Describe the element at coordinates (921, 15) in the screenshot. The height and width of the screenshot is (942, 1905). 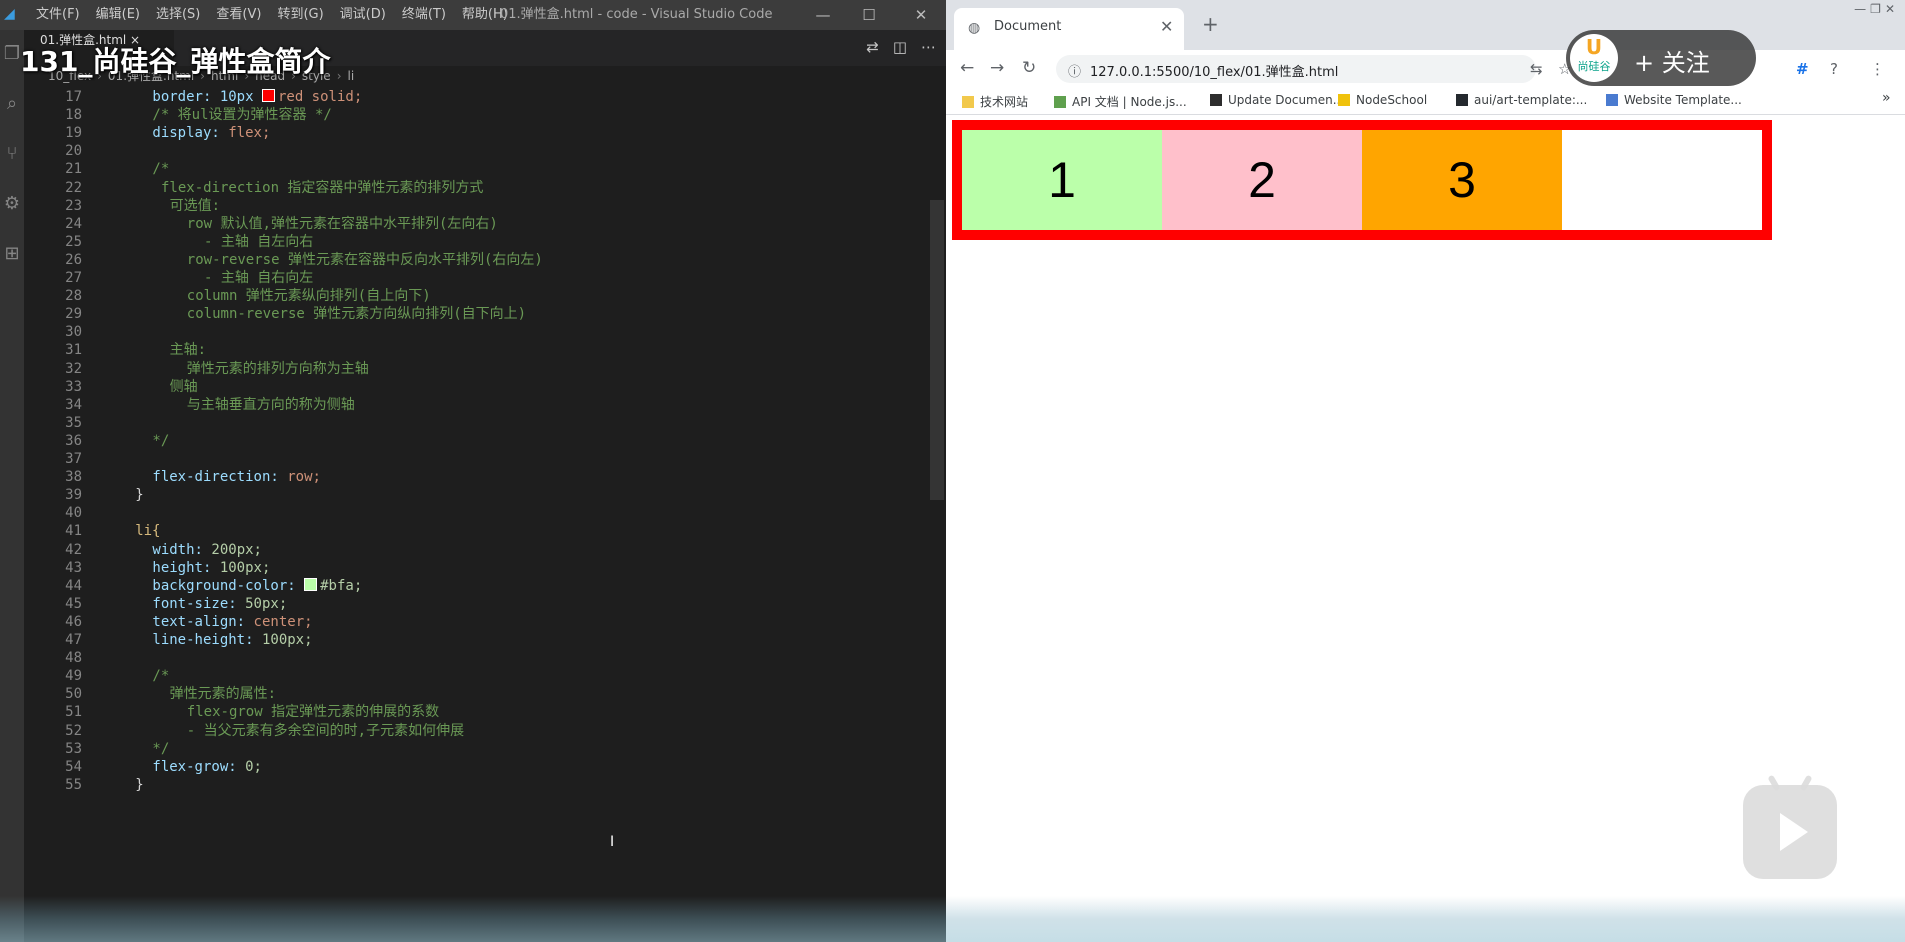
I see `close-icon: ✕` at that location.